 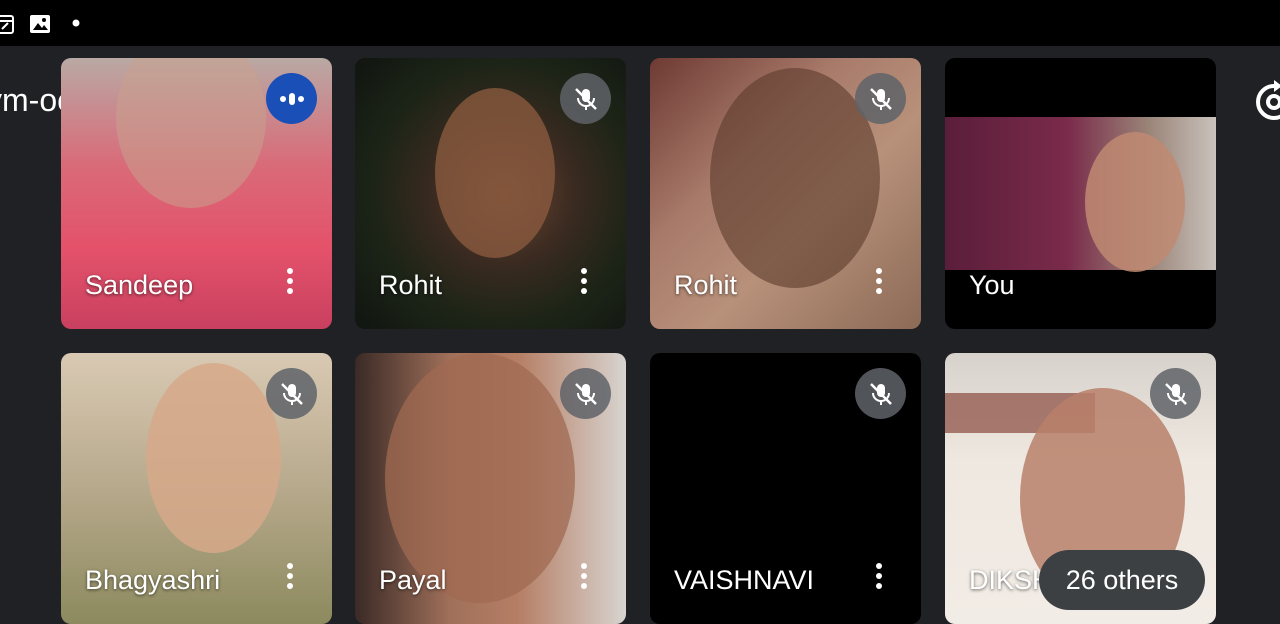 I want to click on participant-tile: Payal, so click(x=490, y=488).